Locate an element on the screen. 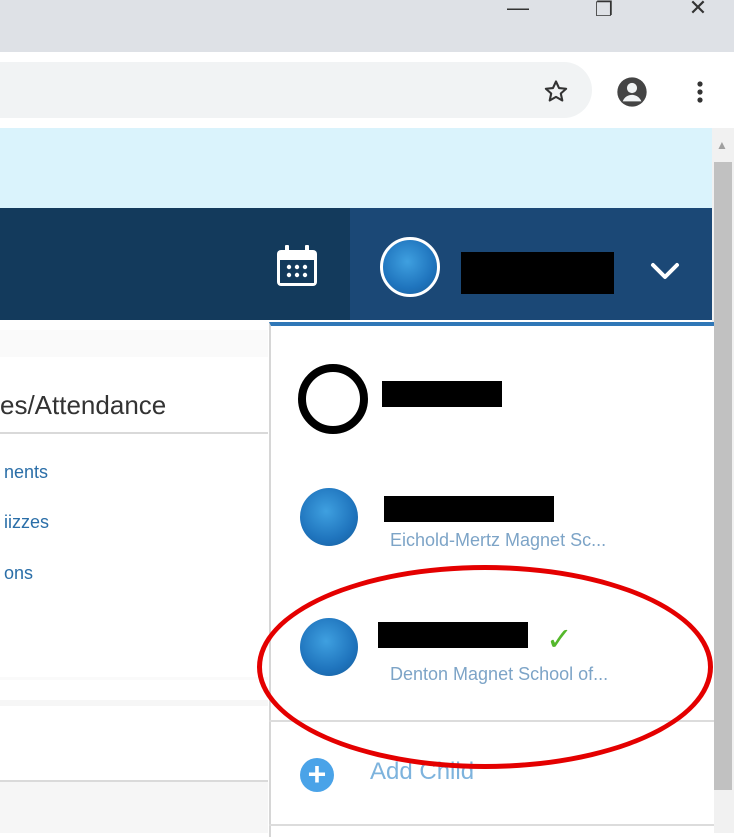 This screenshot has width=734, height=837. panel-link-other: ons is located at coordinates (18, 573).